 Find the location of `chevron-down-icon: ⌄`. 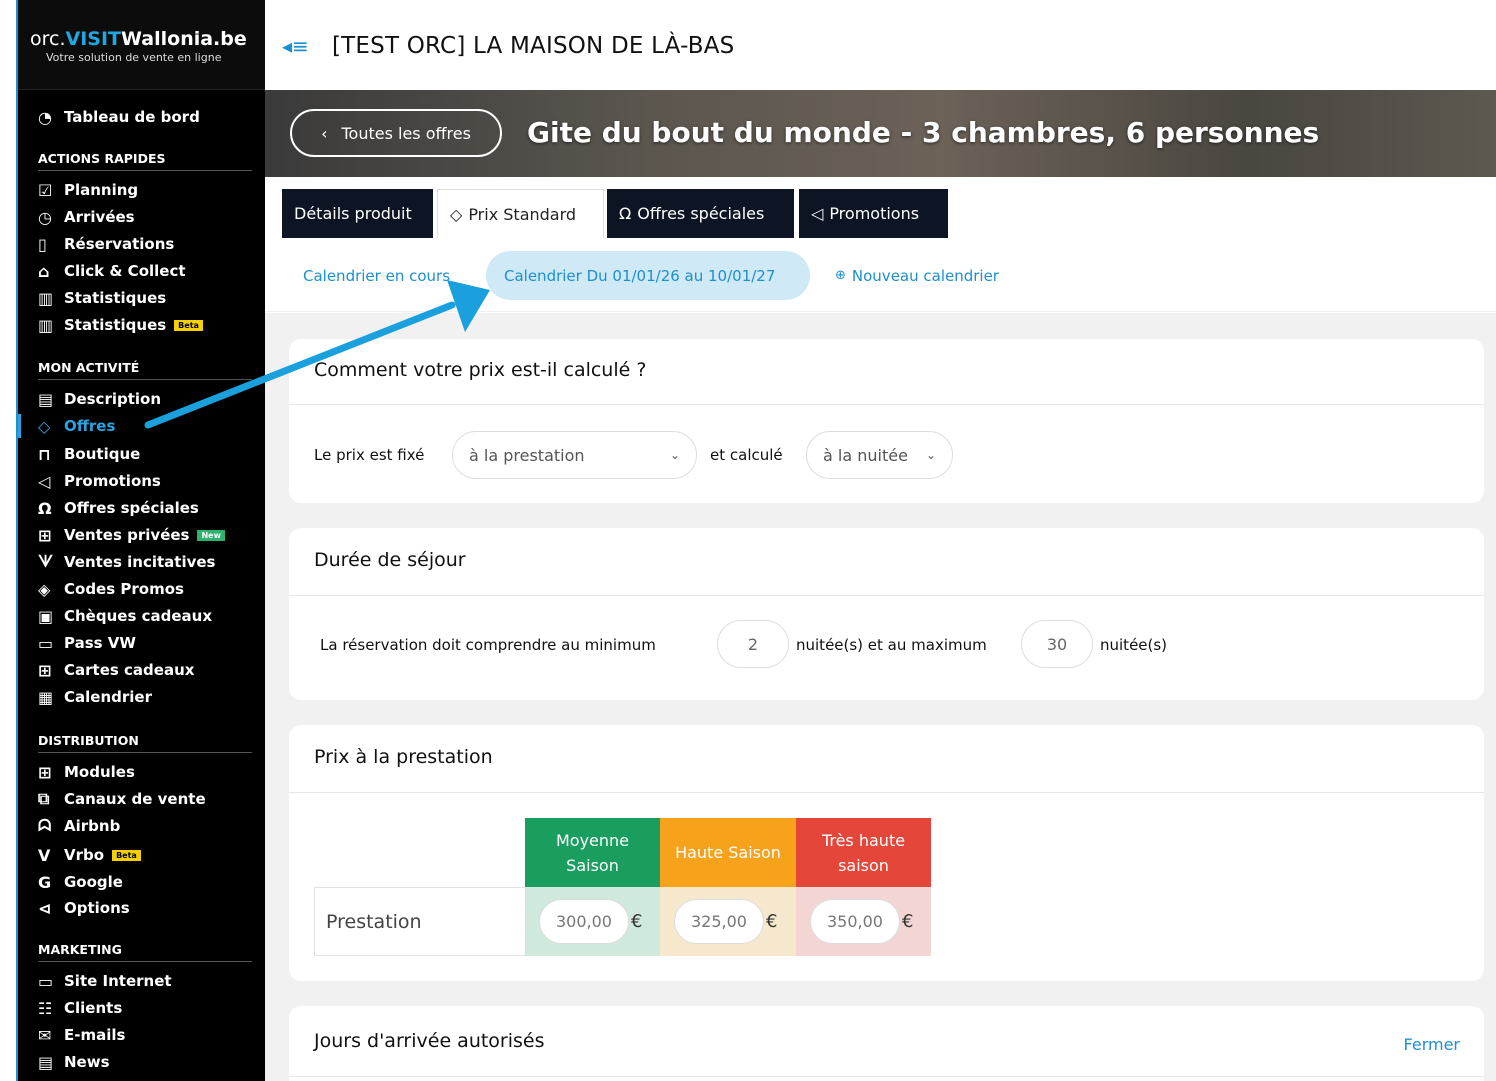

chevron-down-icon: ⌄ is located at coordinates (930, 455).